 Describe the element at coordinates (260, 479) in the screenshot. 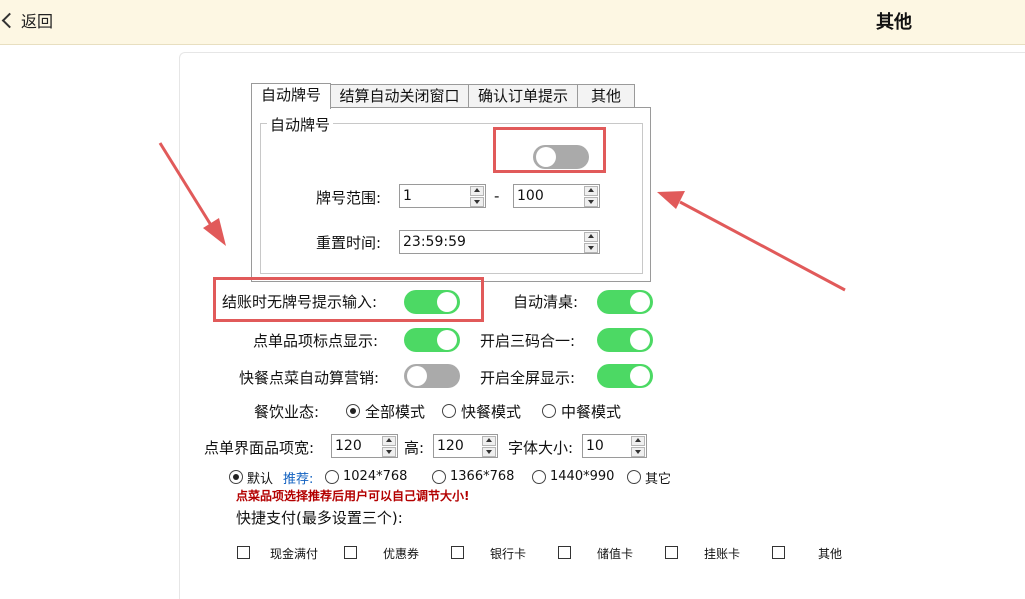

I see `resolution-default-label: 默认` at that location.